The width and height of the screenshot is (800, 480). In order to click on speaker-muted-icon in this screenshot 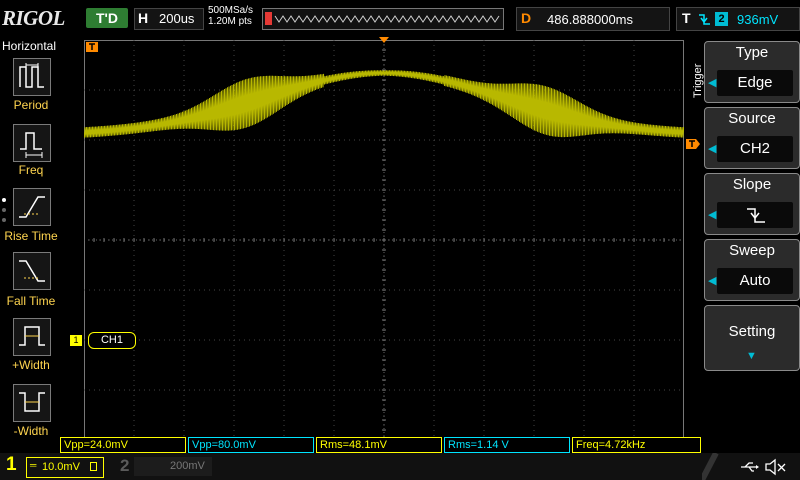, I will do `click(776, 467)`.